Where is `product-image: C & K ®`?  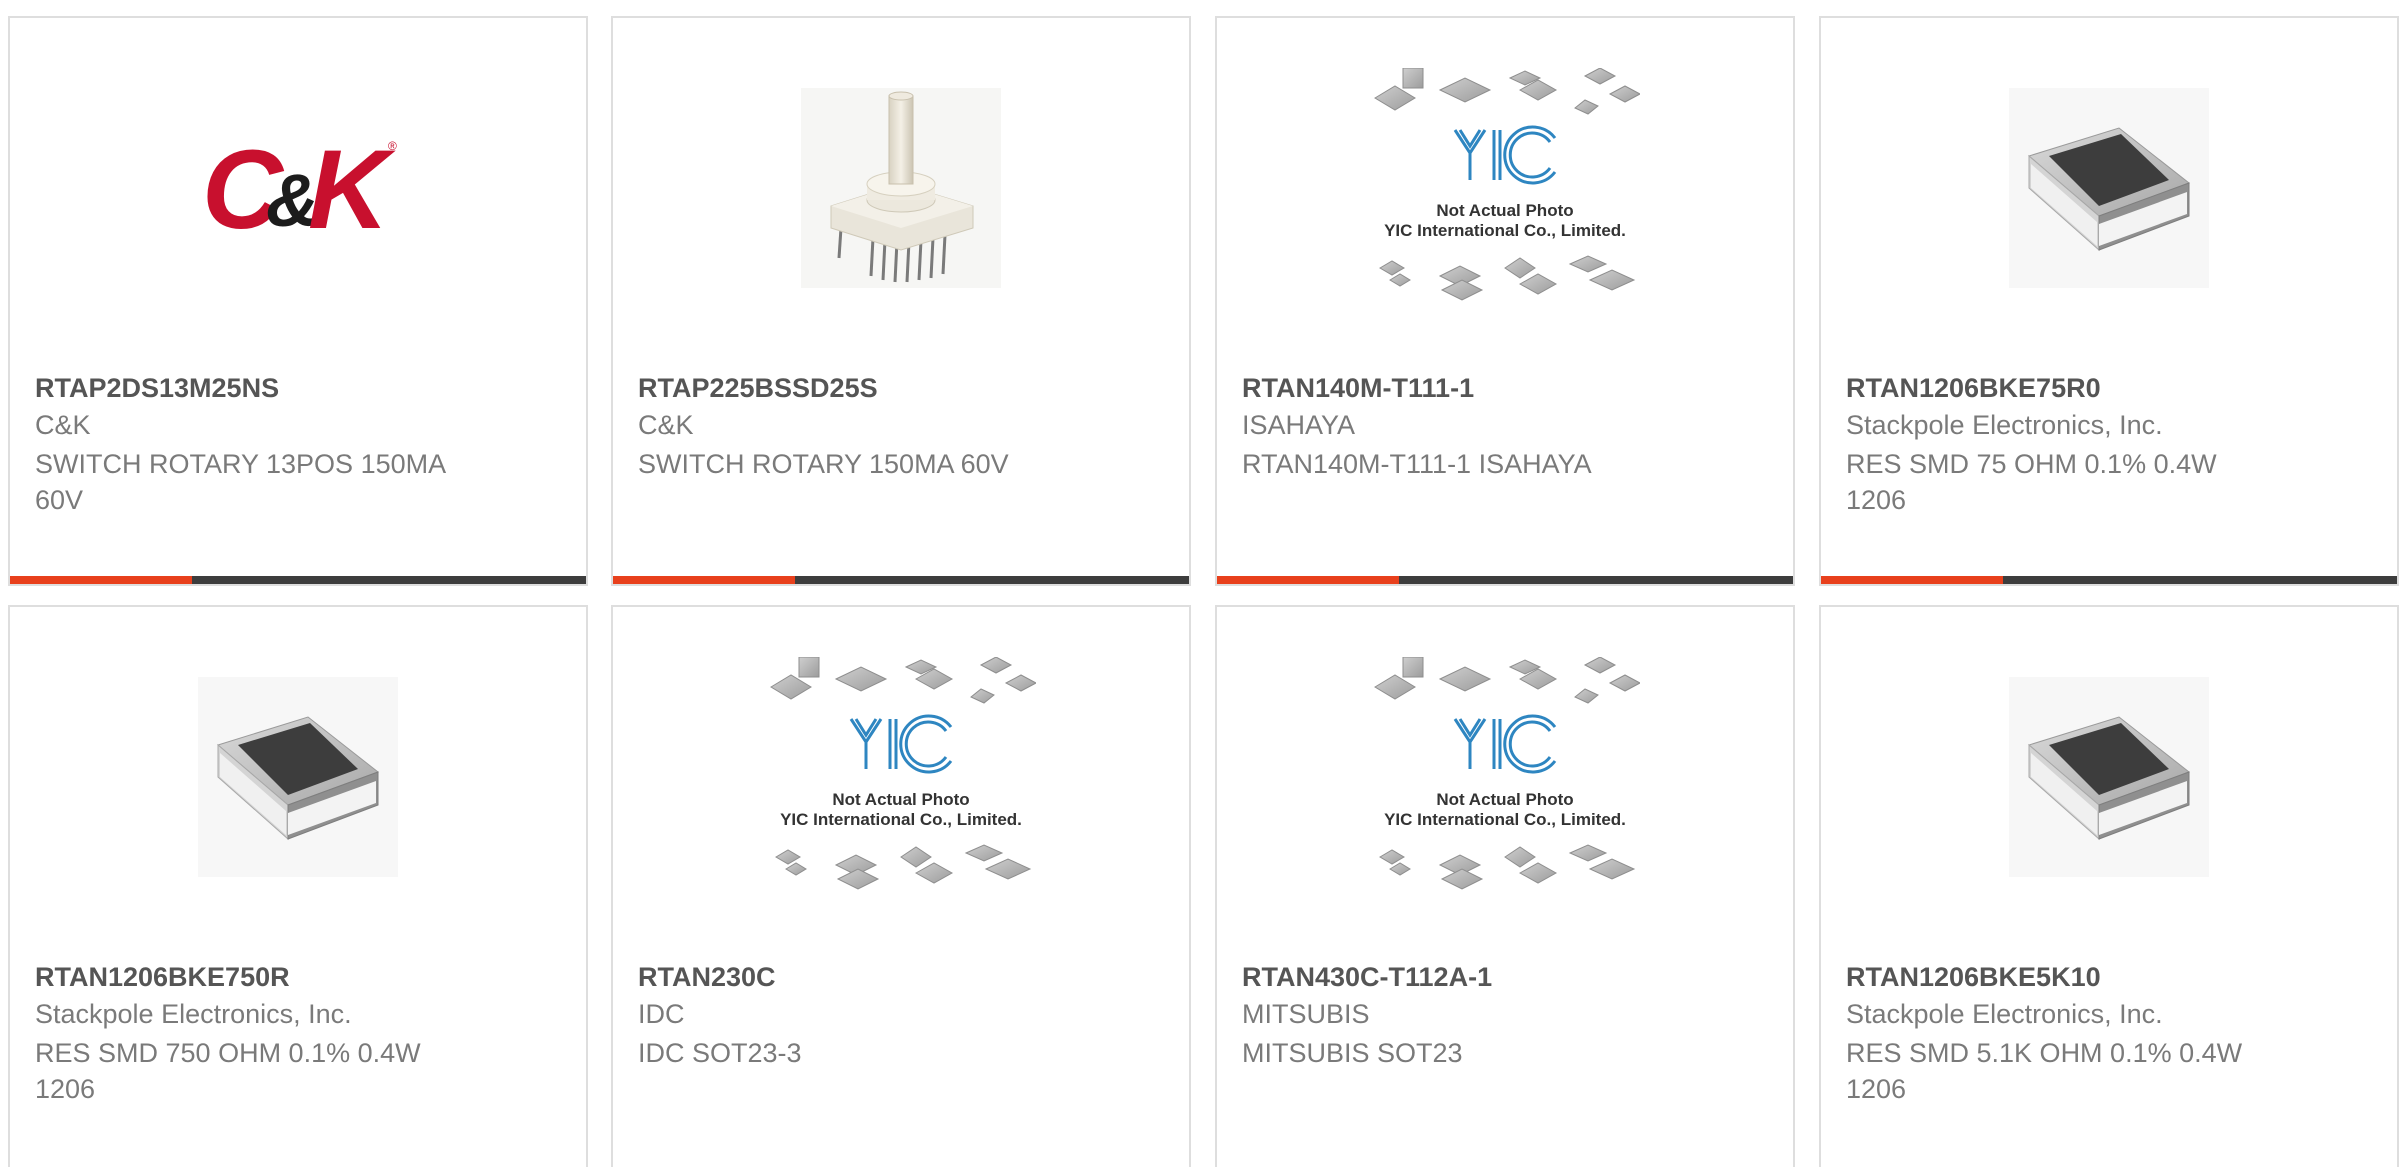 product-image: C & K ® is located at coordinates (298, 188).